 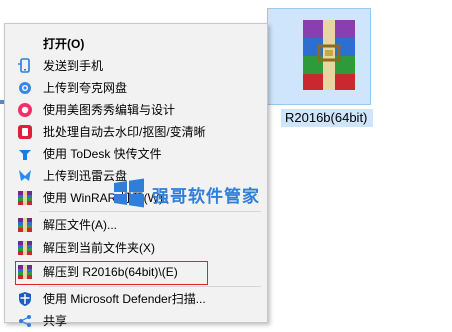 I want to click on meitu-icon, so click(x=25, y=110).